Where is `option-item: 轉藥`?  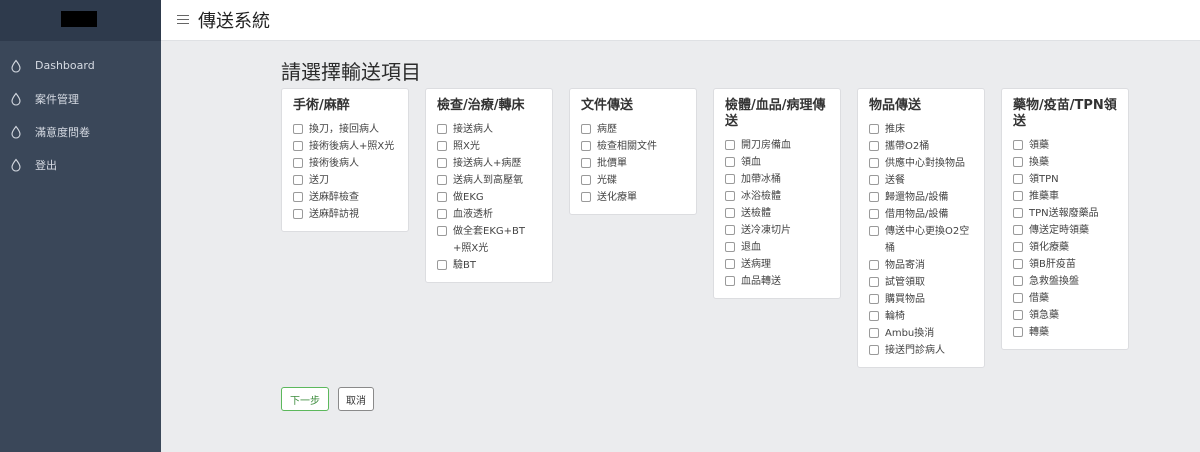 option-item: 轉藥 is located at coordinates (1065, 332).